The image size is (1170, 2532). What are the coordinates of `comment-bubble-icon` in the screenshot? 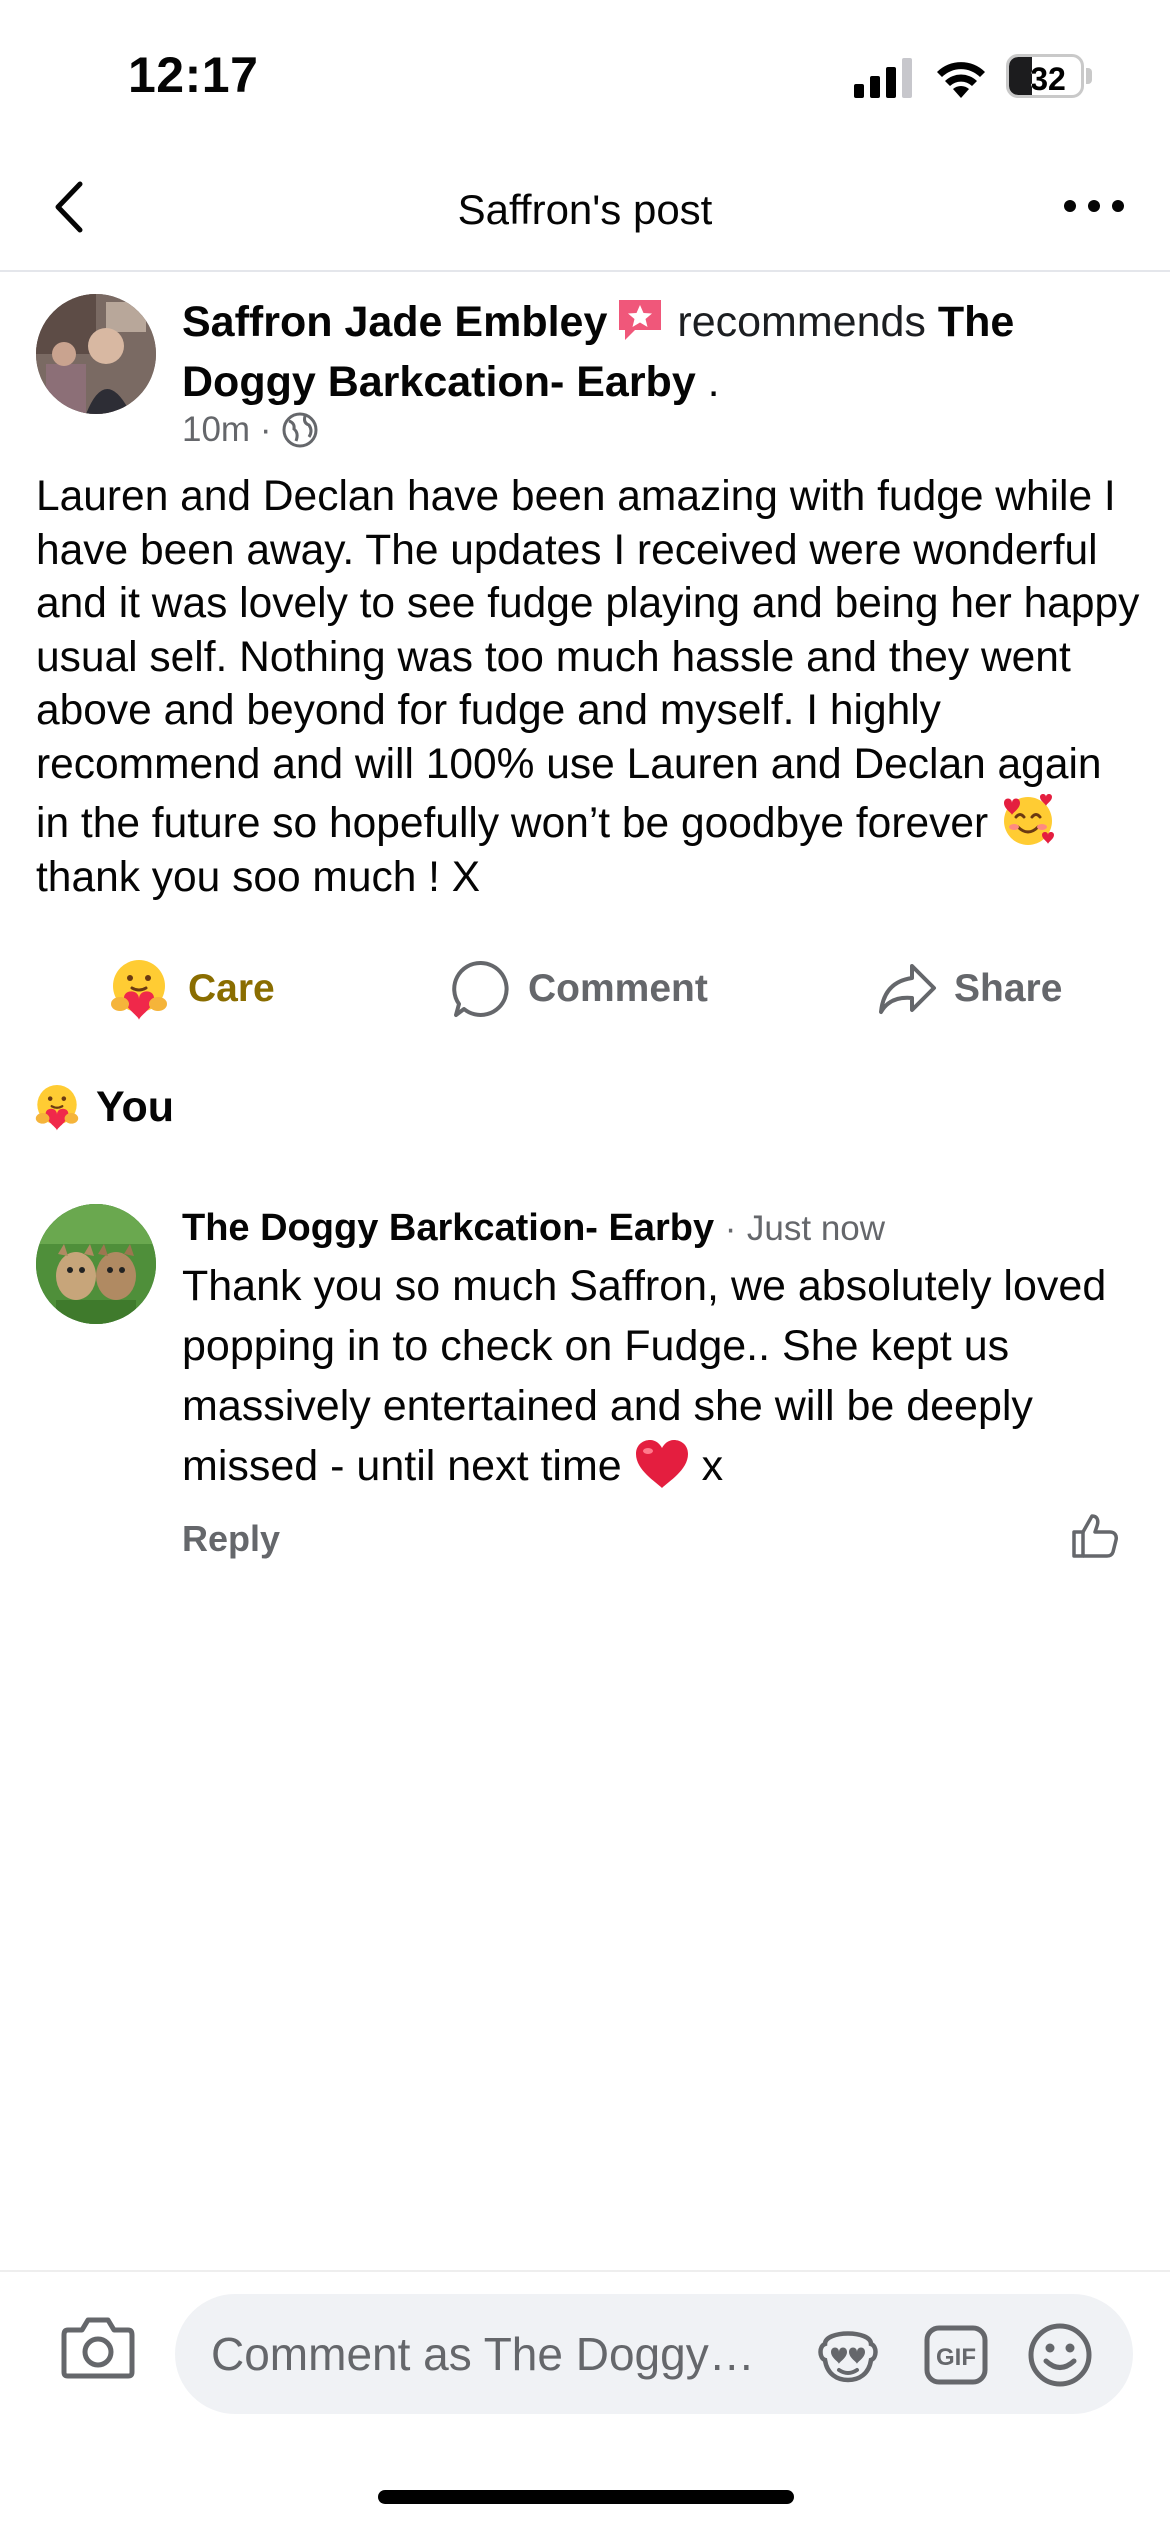 It's located at (480, 988).